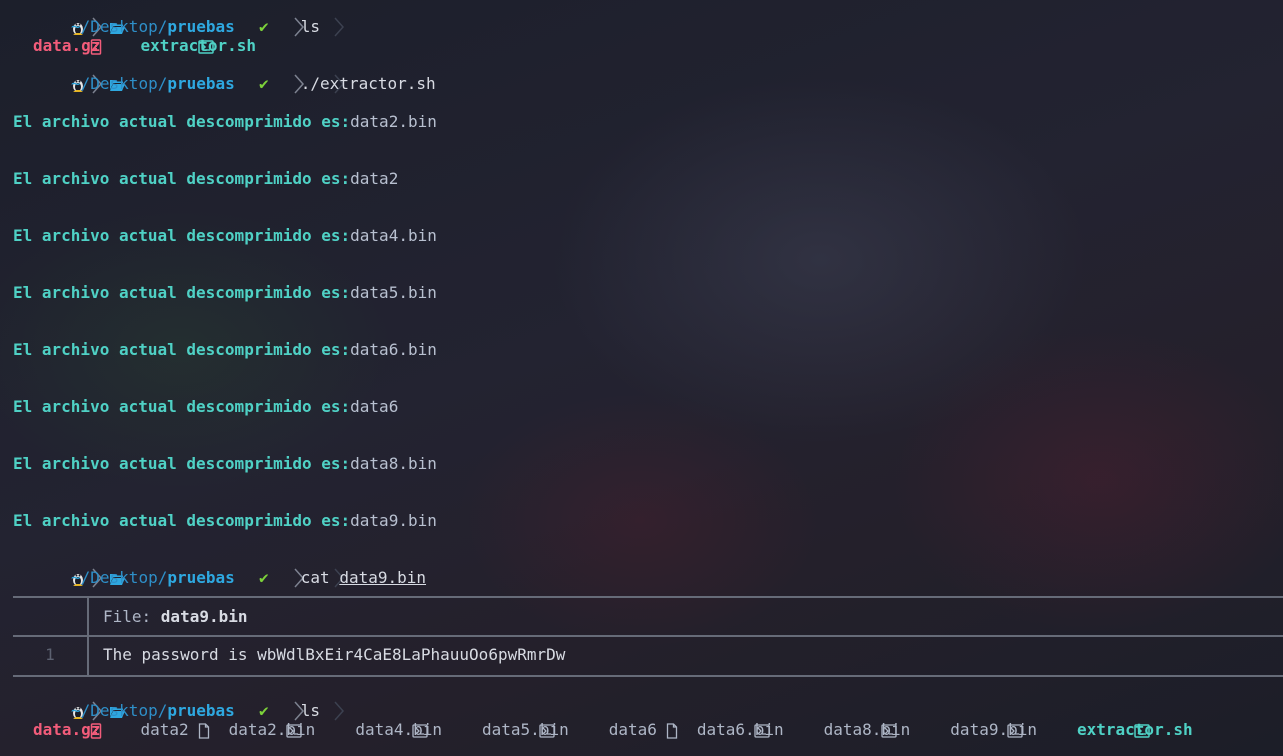 This screenshot has height=756, width=1283. What do you see at coordinates (393, 235) in the screenshot?
I see `extracted-file: data4.bin` at bounding box center [393, 235].